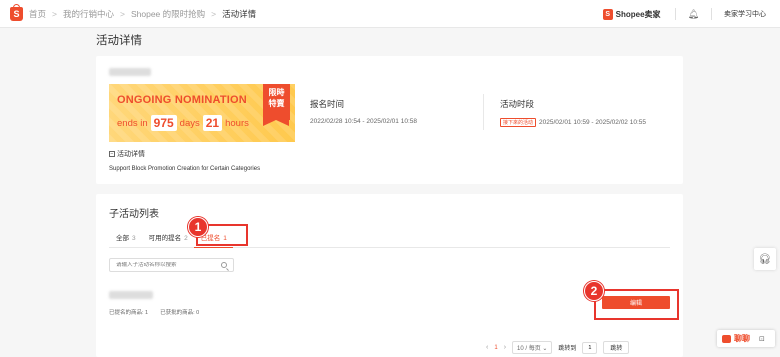  Describe the element at coordinates (590, 347) in the screenshot. I see `goto-page-input` at that location.